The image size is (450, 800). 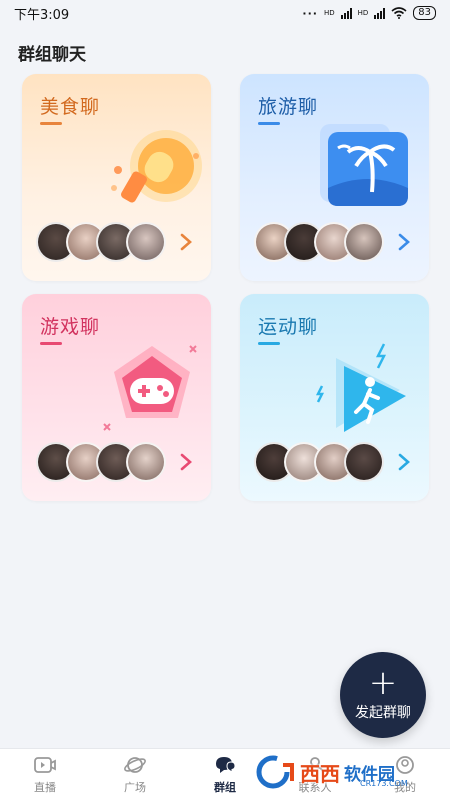 What do you see at coordinates (226, 765) in the screenshot?
I see `group-chat-icon` at bounding box center [226, 765].